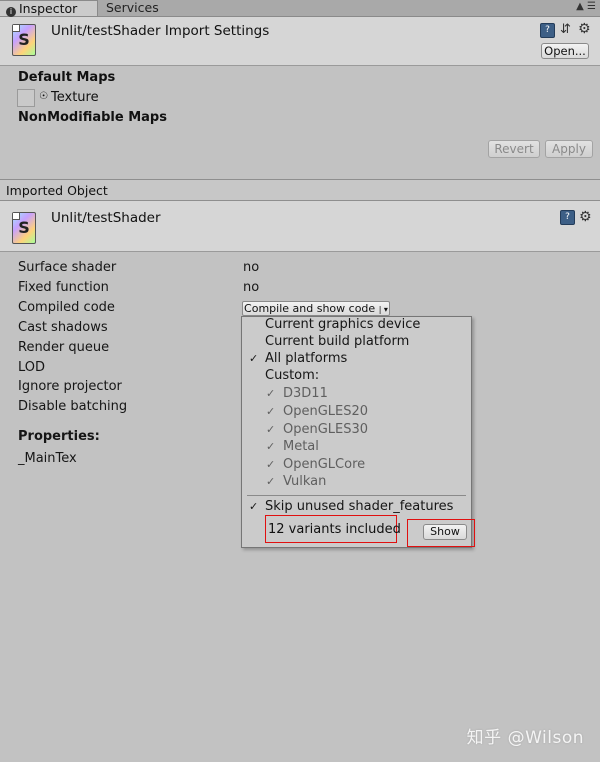  I want to click on menu-item-label: Custom:, so click(292, 375).